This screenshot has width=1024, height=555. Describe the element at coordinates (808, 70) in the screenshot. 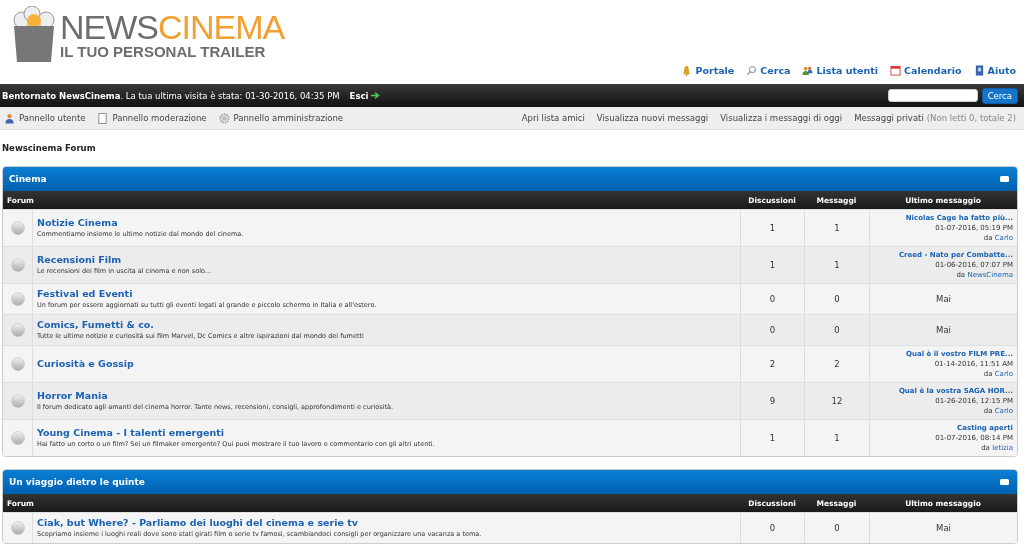

I see `users-icon` at that location.